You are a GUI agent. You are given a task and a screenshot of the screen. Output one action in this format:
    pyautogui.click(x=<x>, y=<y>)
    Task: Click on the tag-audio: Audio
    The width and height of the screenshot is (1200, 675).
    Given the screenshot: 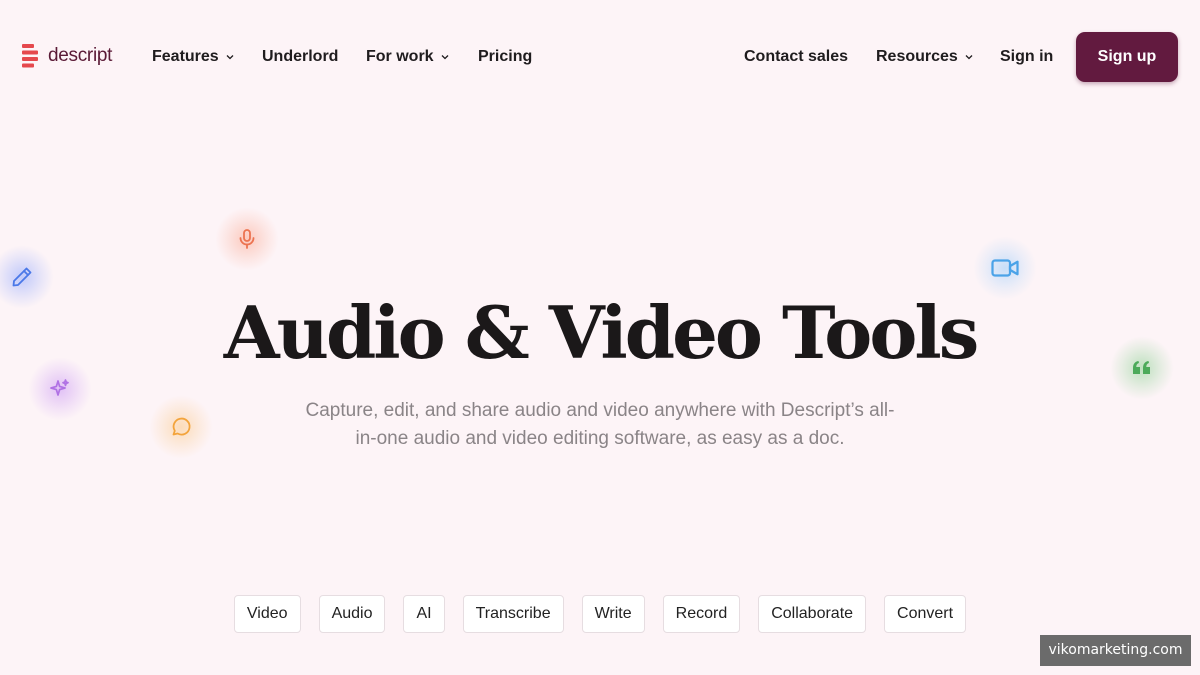 What is the action you would take?
    pyautogui.click(x=352, y=614)
    